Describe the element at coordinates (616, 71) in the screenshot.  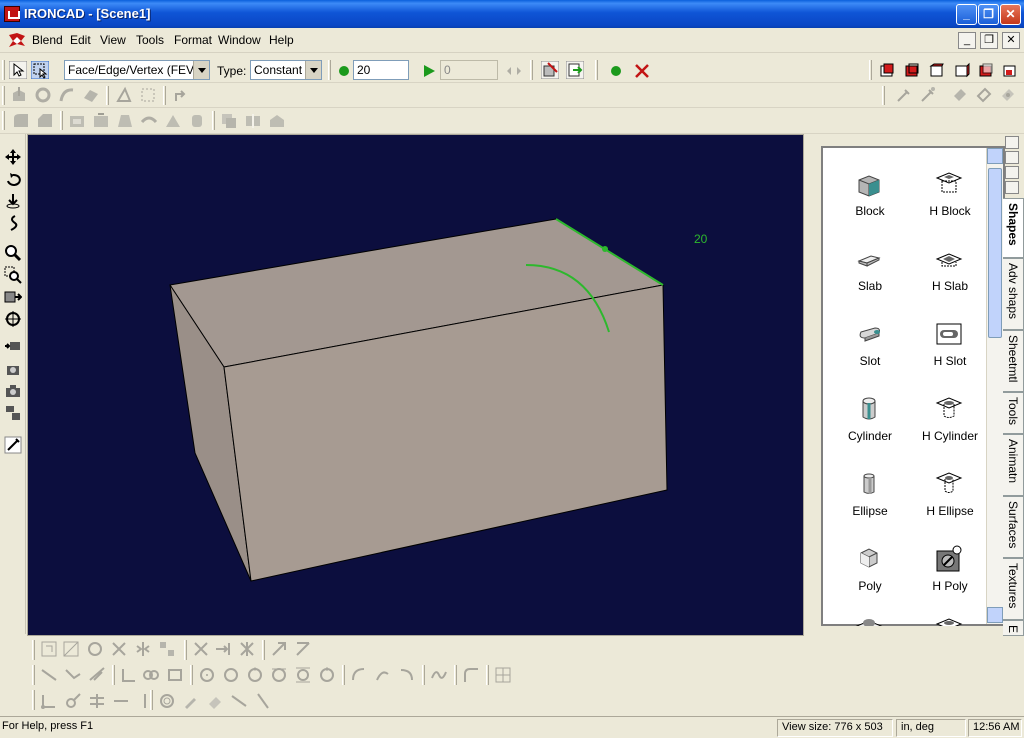
I see `ok-icon` at that location.